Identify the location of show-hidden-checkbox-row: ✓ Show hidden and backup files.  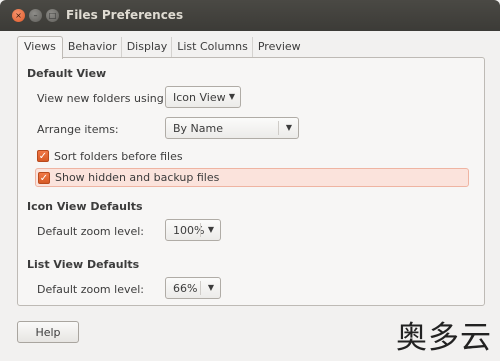
(252, 177).